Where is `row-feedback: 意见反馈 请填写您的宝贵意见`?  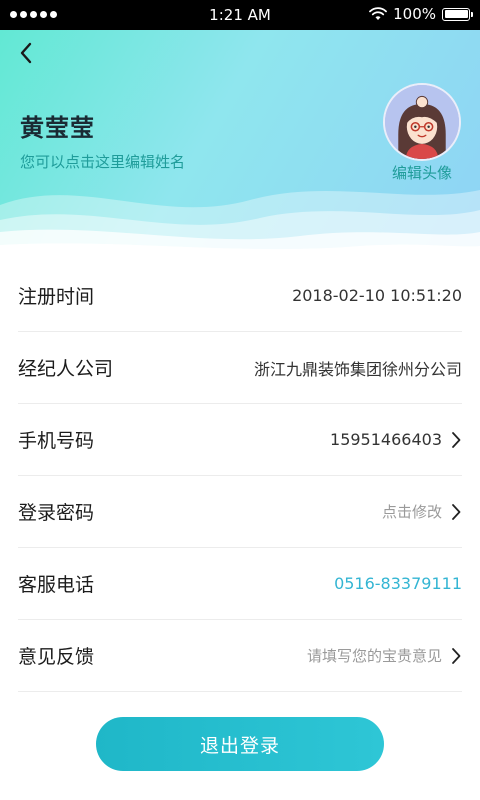 row-feedback: 意见反馈 请填写您的宝贵意见 is located at coordinates (240, 656).